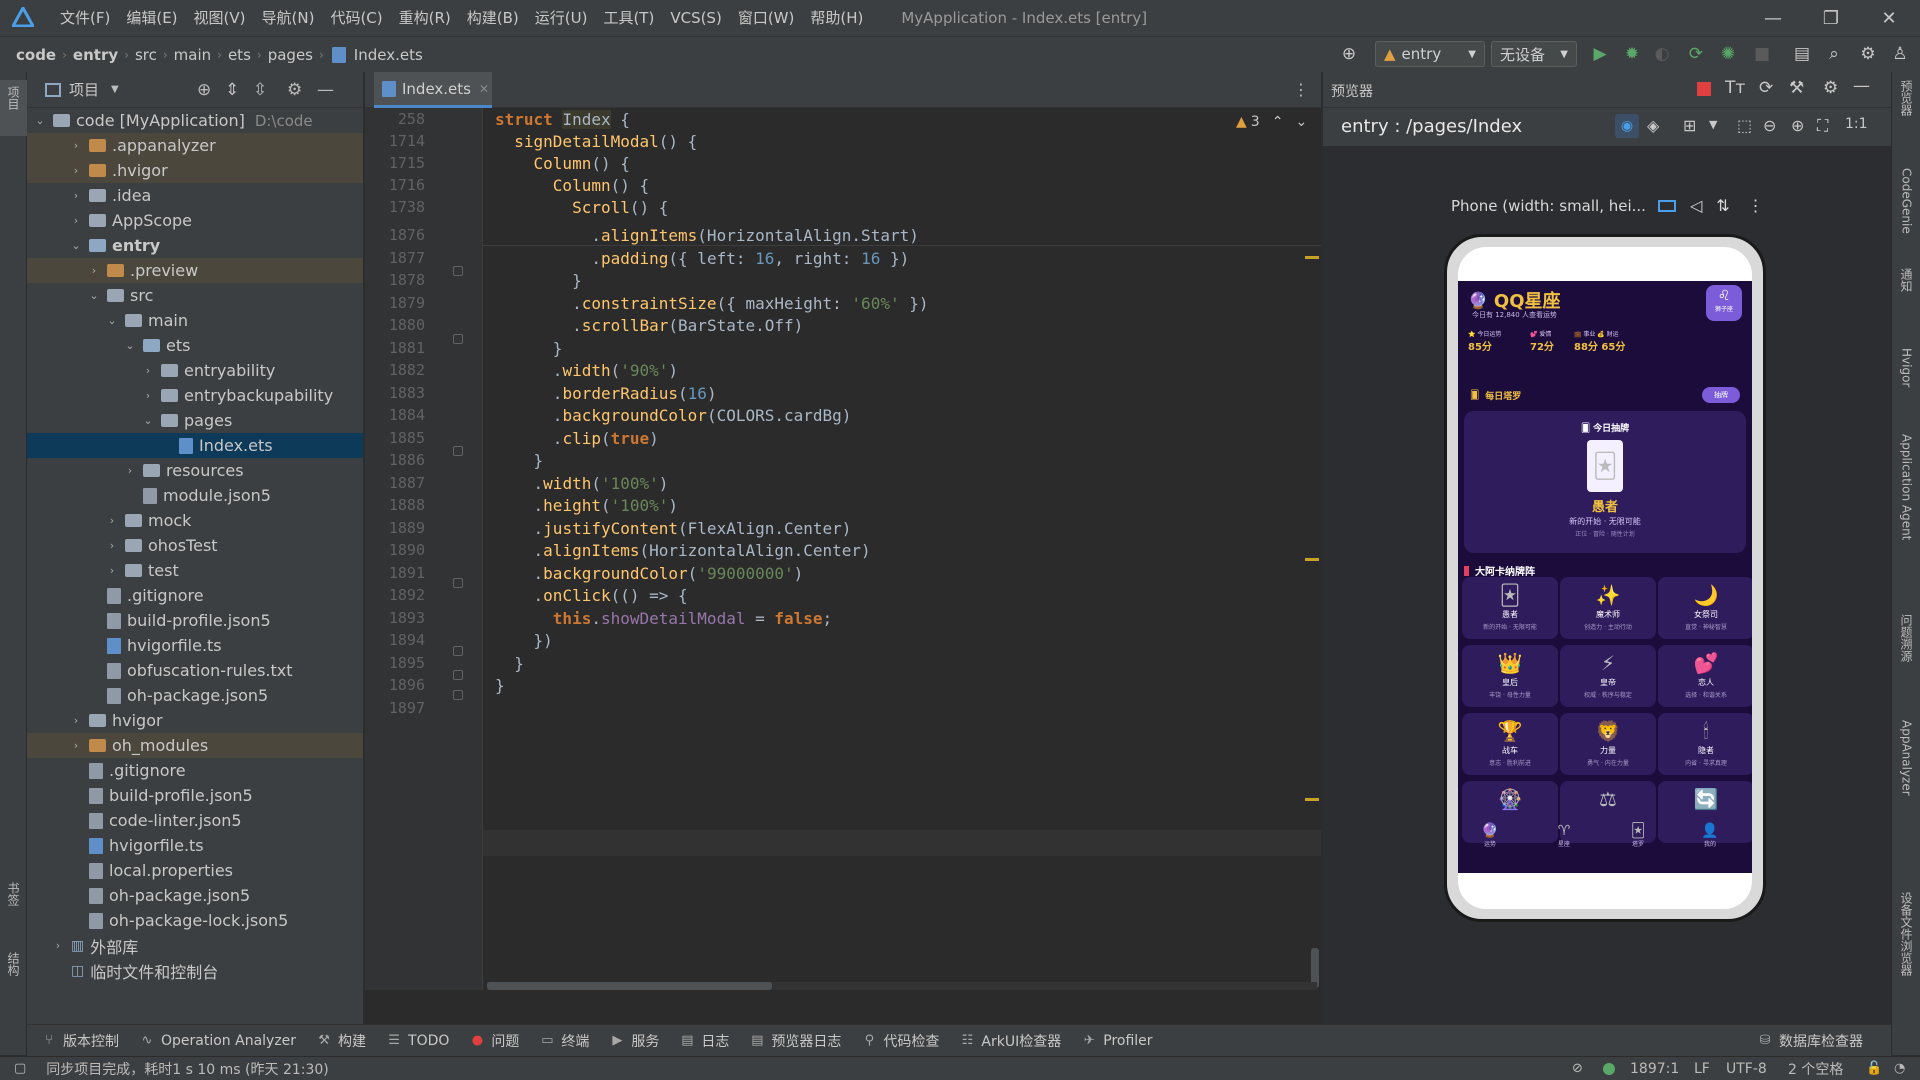 The width and height of the screenshot is (1920, 1080). Describe the element at coordinates (795, 1041) in the screenshot. I see `bottom-tool-button: ▤ 预览器日志` at that location.